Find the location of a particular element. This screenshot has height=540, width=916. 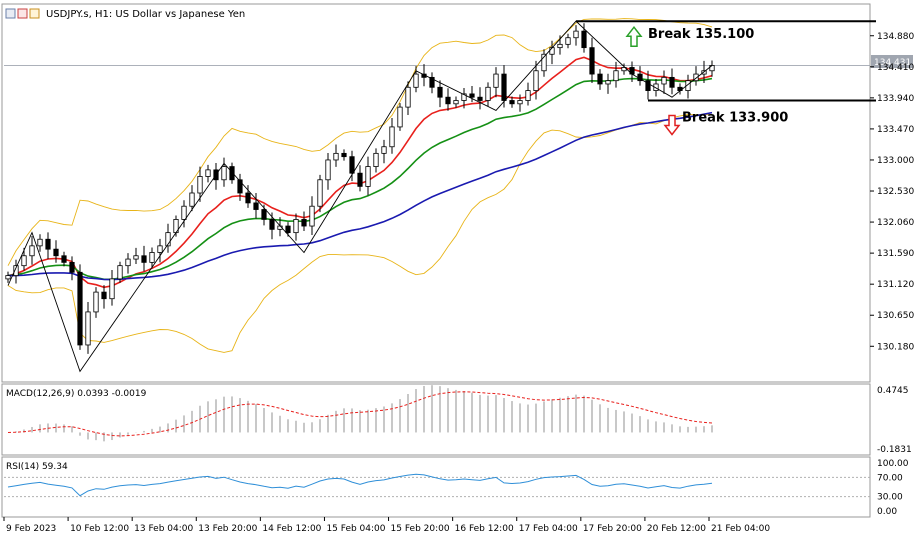

rsi-panel is located at coordinates (436, 487).